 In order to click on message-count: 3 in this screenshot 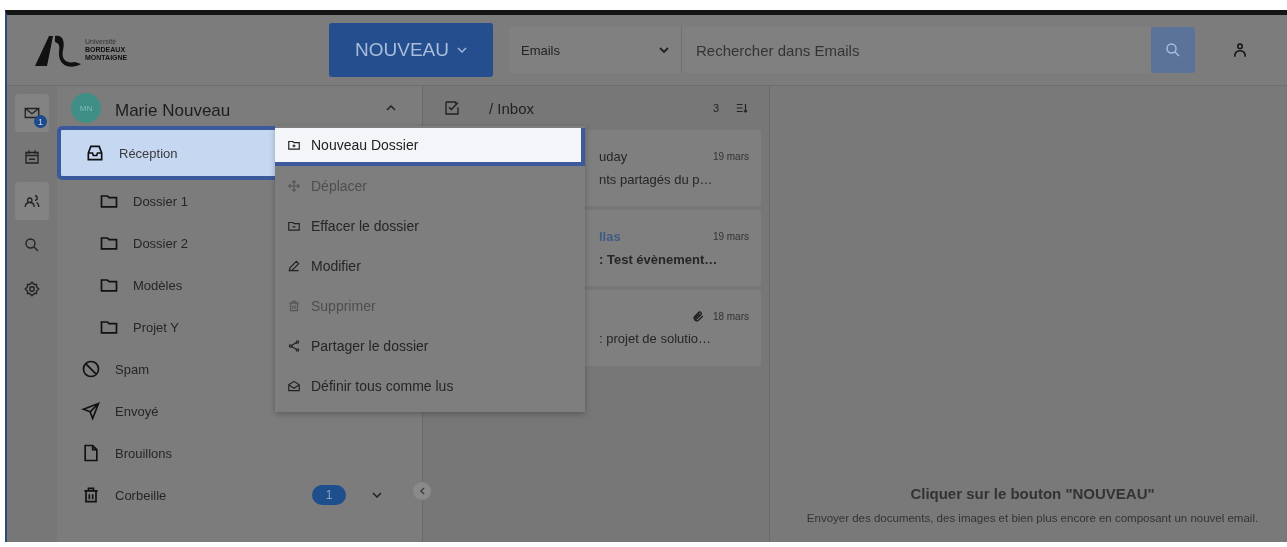, I will do `click(715, 108)`.